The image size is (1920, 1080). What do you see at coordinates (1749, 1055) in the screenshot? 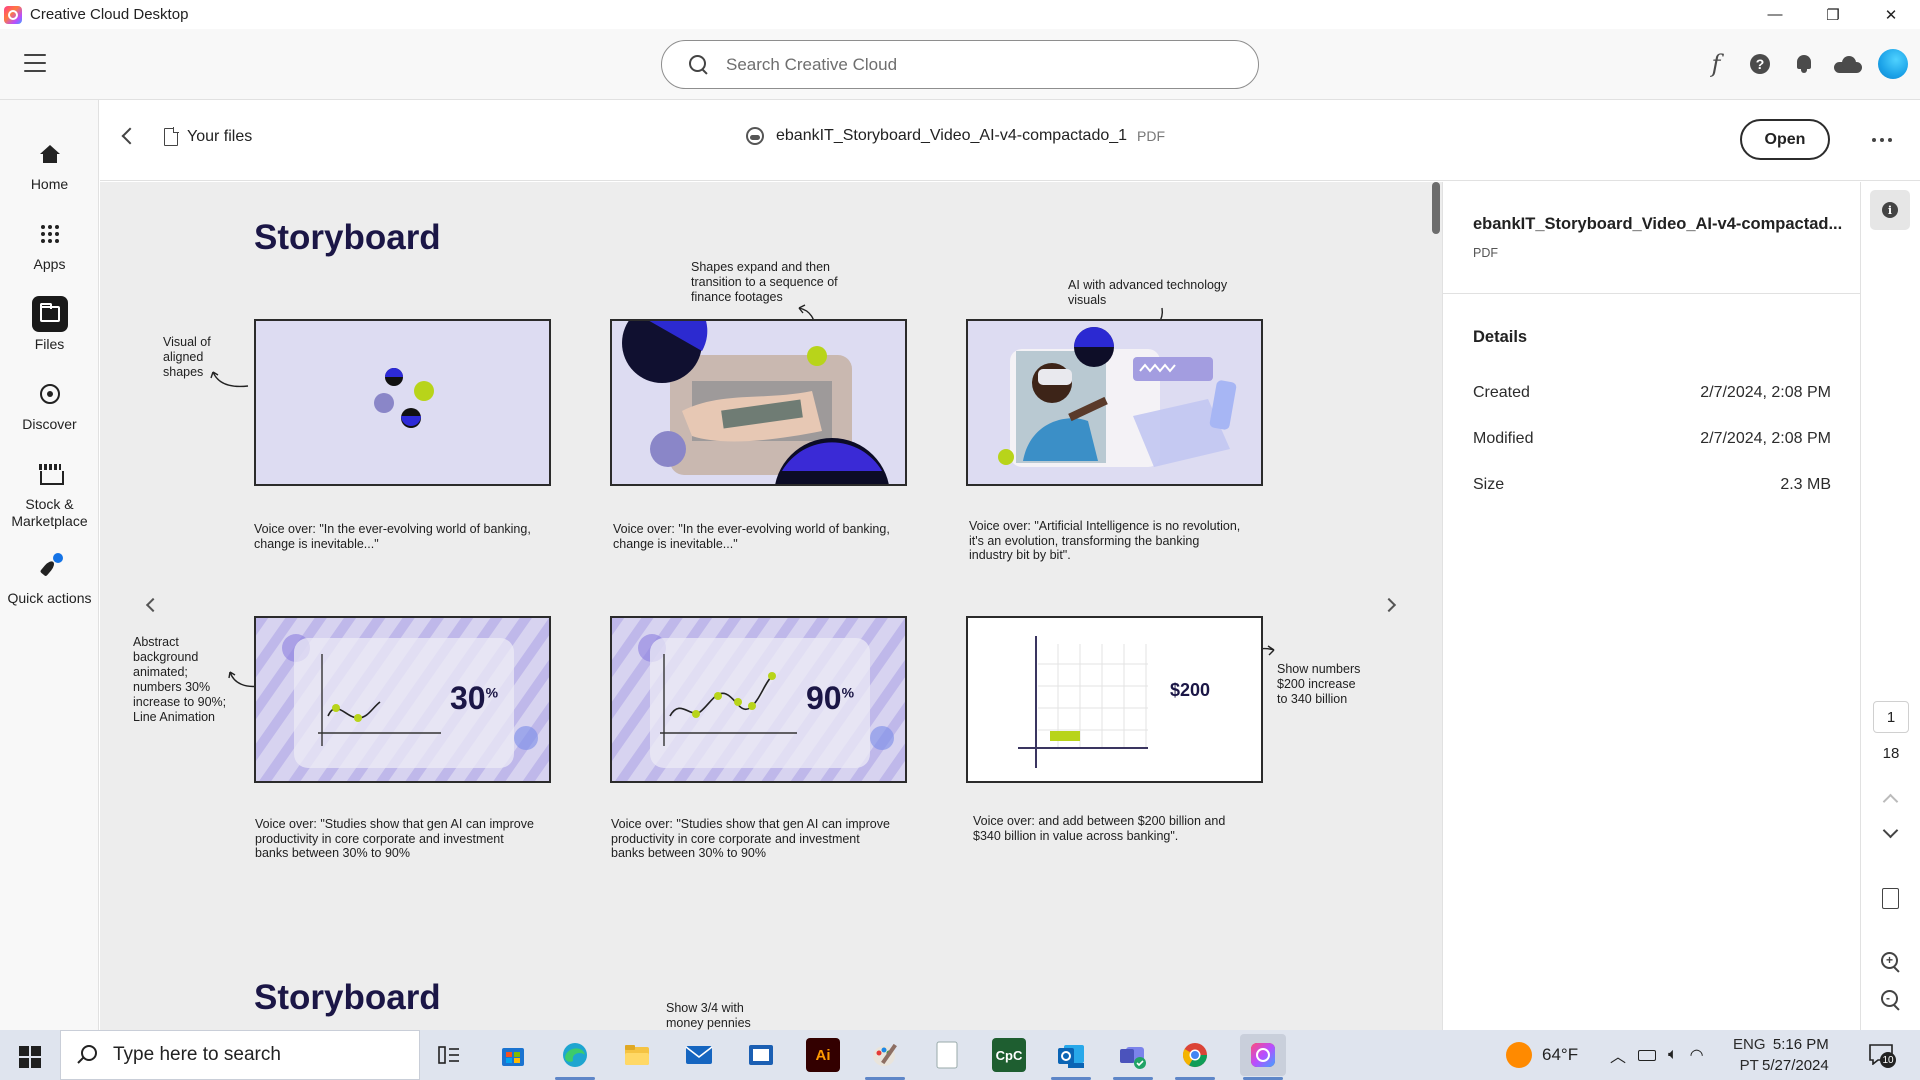
I see `language-indicator: ENG PT` at bounding box center [1749, 1055].